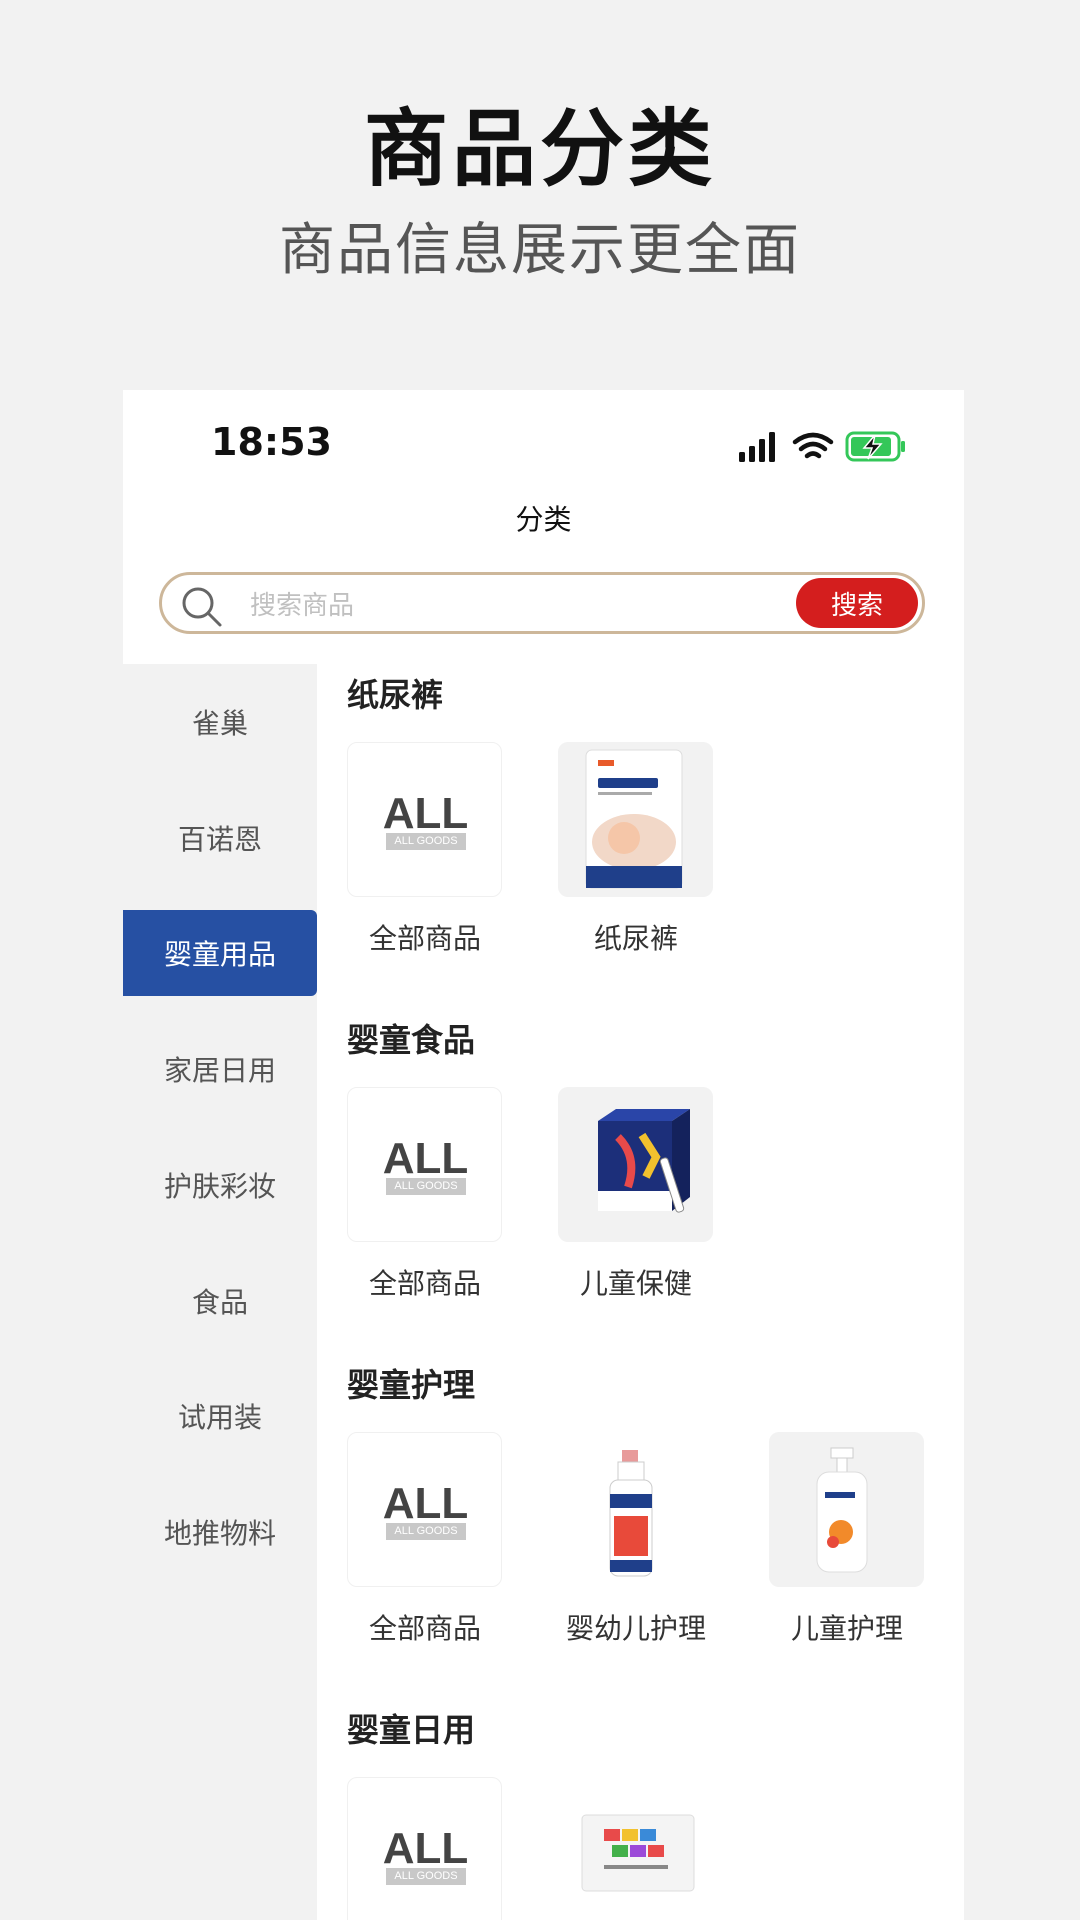  I want to click on supplement-box-icon, so click(635, 1164).